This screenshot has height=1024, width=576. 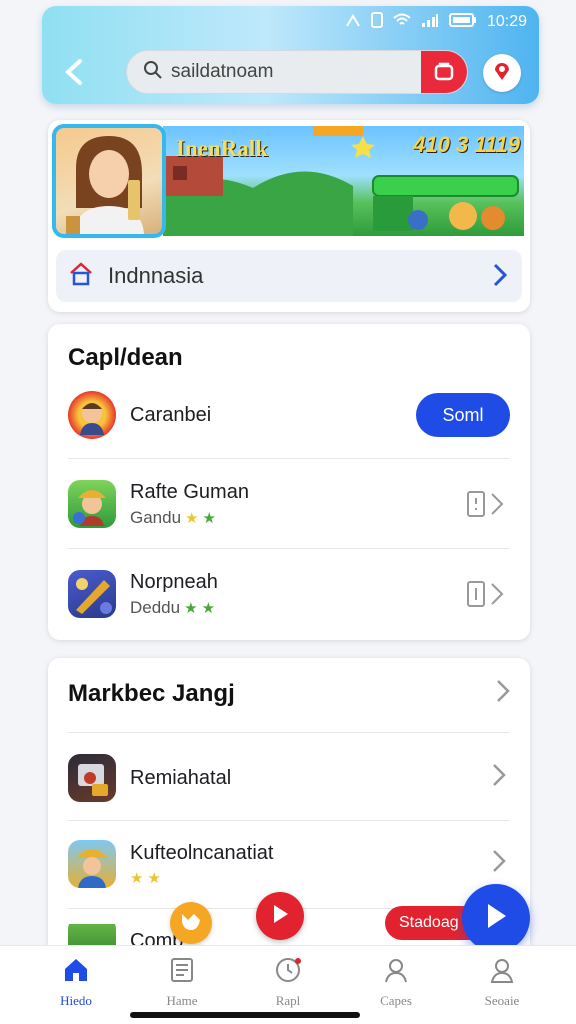 What do you see at coordinates (155, 607) in the screenshot?
I see `app-subtitle: Deddu` at bounding box center [155, 607].